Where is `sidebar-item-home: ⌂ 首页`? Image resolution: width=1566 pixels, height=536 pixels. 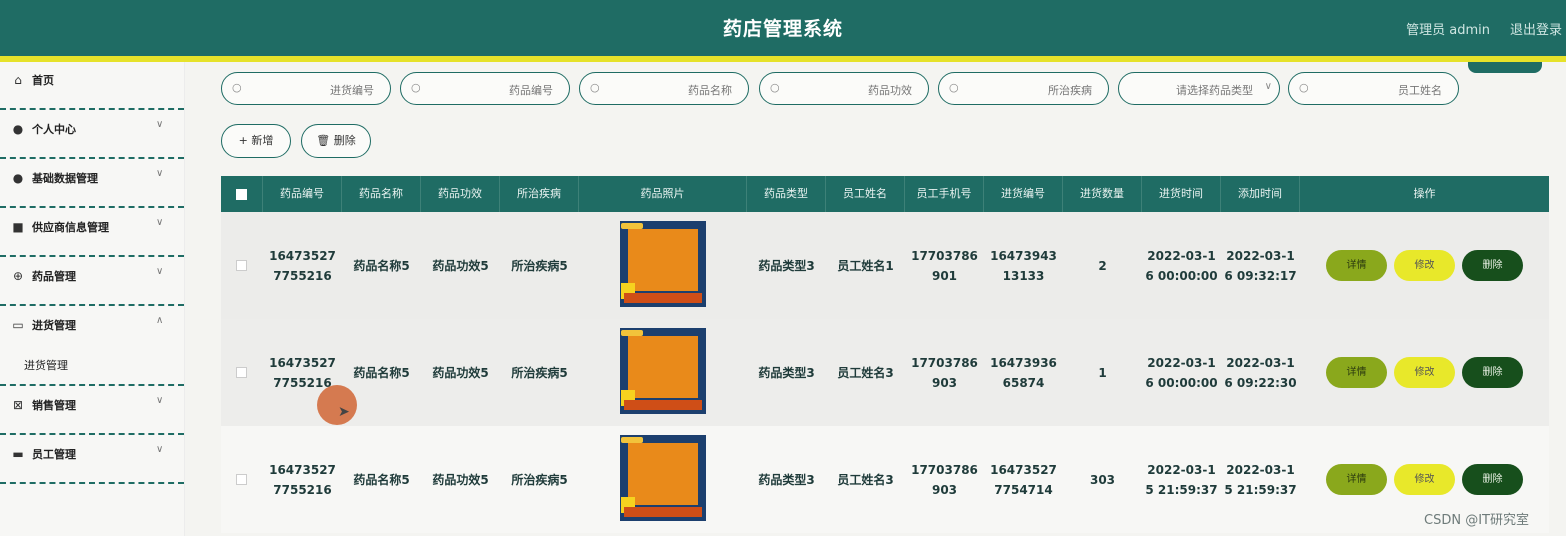
sidebar-item-home: ⌂ 首页 is located at coordinates (92, 86).